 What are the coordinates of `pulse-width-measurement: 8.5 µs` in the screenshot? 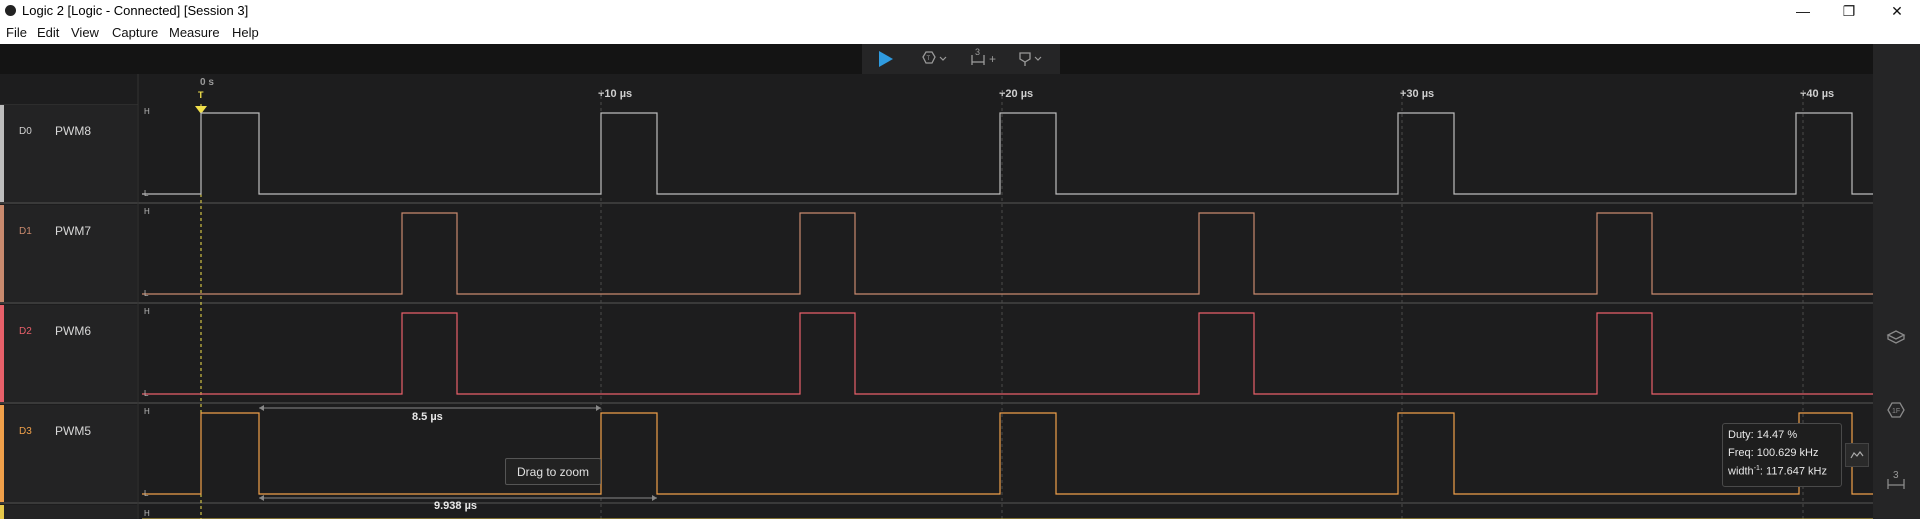 It's located at (427, 417).